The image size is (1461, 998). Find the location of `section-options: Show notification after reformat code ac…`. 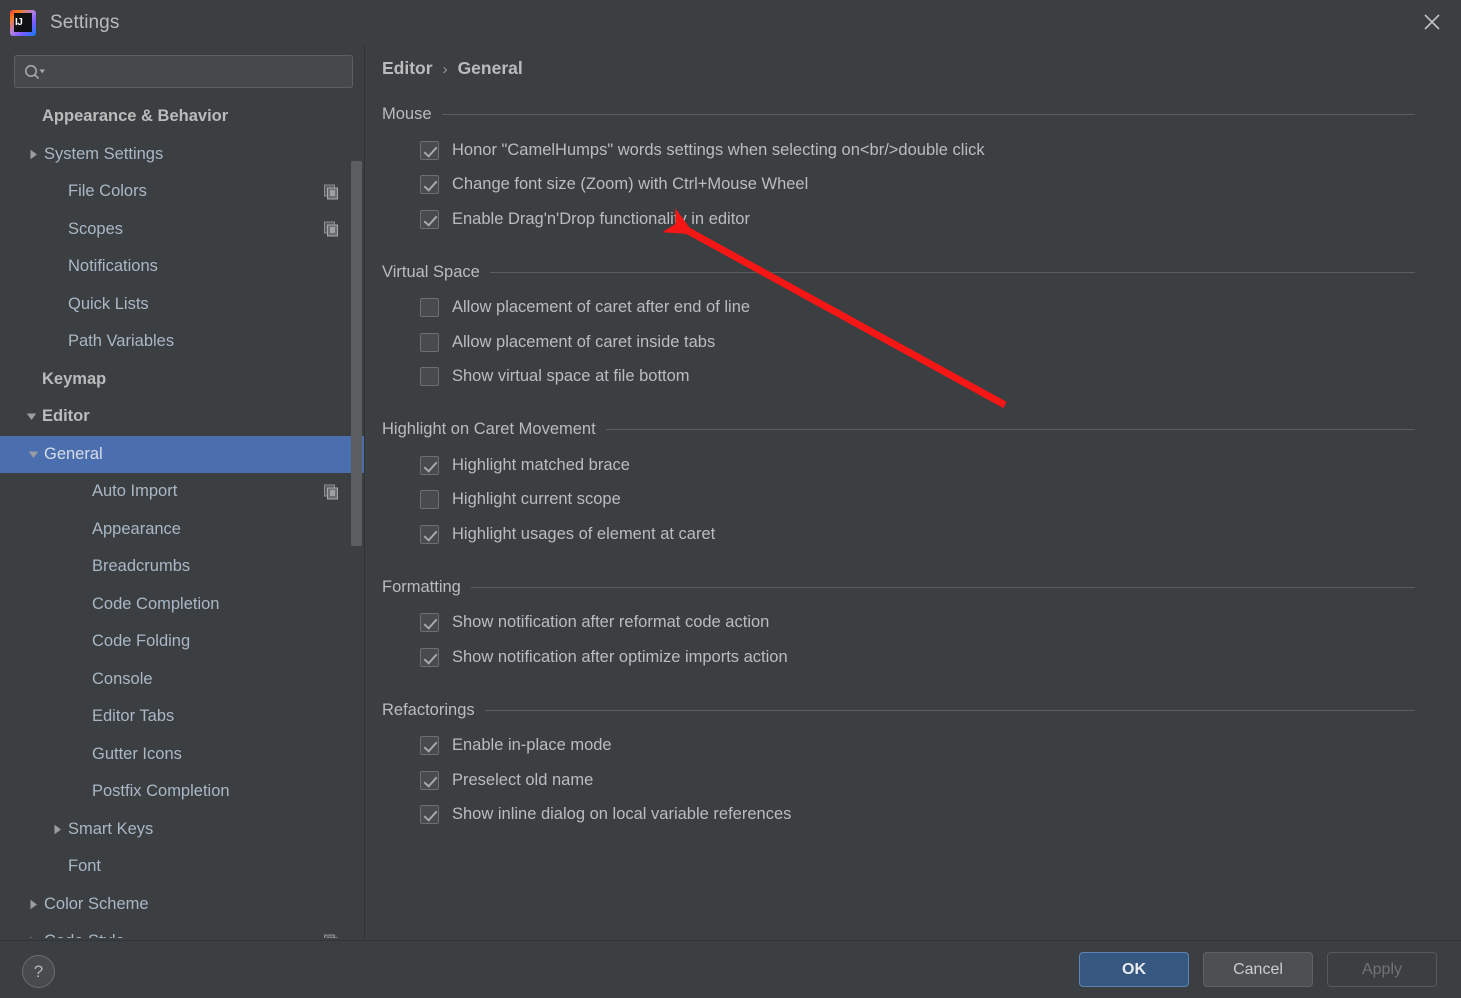

section-options: Show notification after reformat code ac… is located at coordinates (913, 636).